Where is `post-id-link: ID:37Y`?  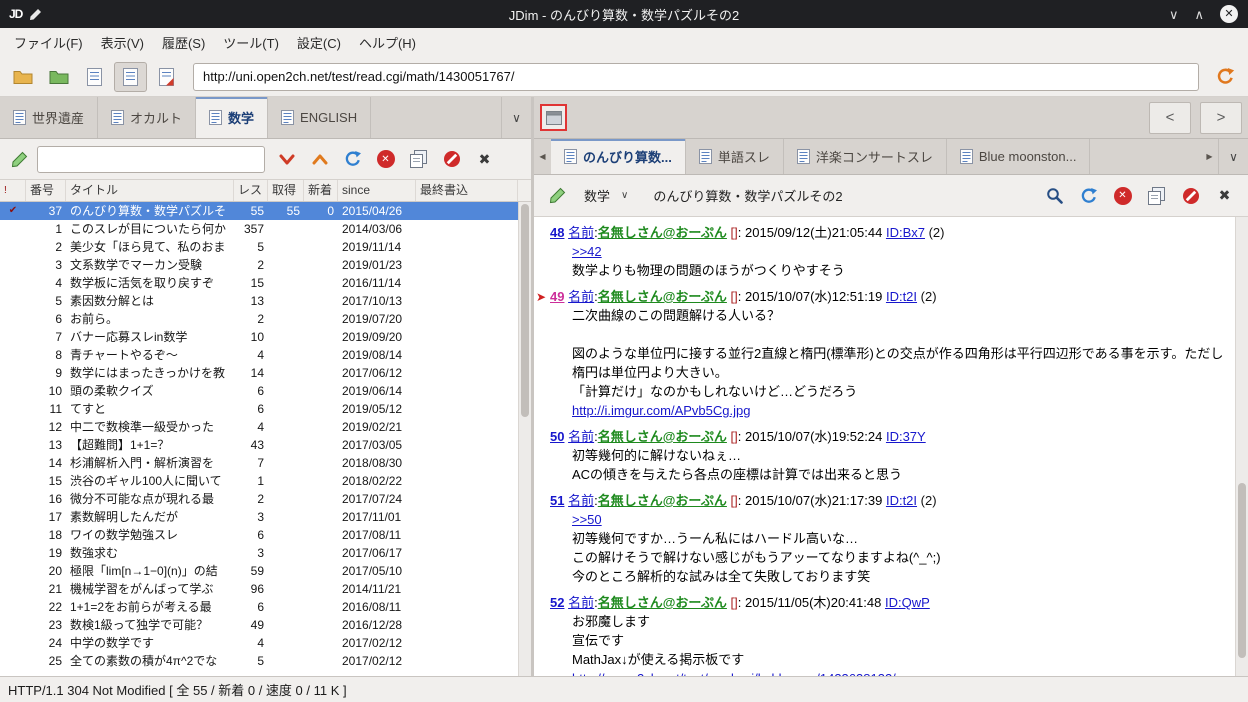
post-id-link: ID:37Y is located at coordinates (906, 436).